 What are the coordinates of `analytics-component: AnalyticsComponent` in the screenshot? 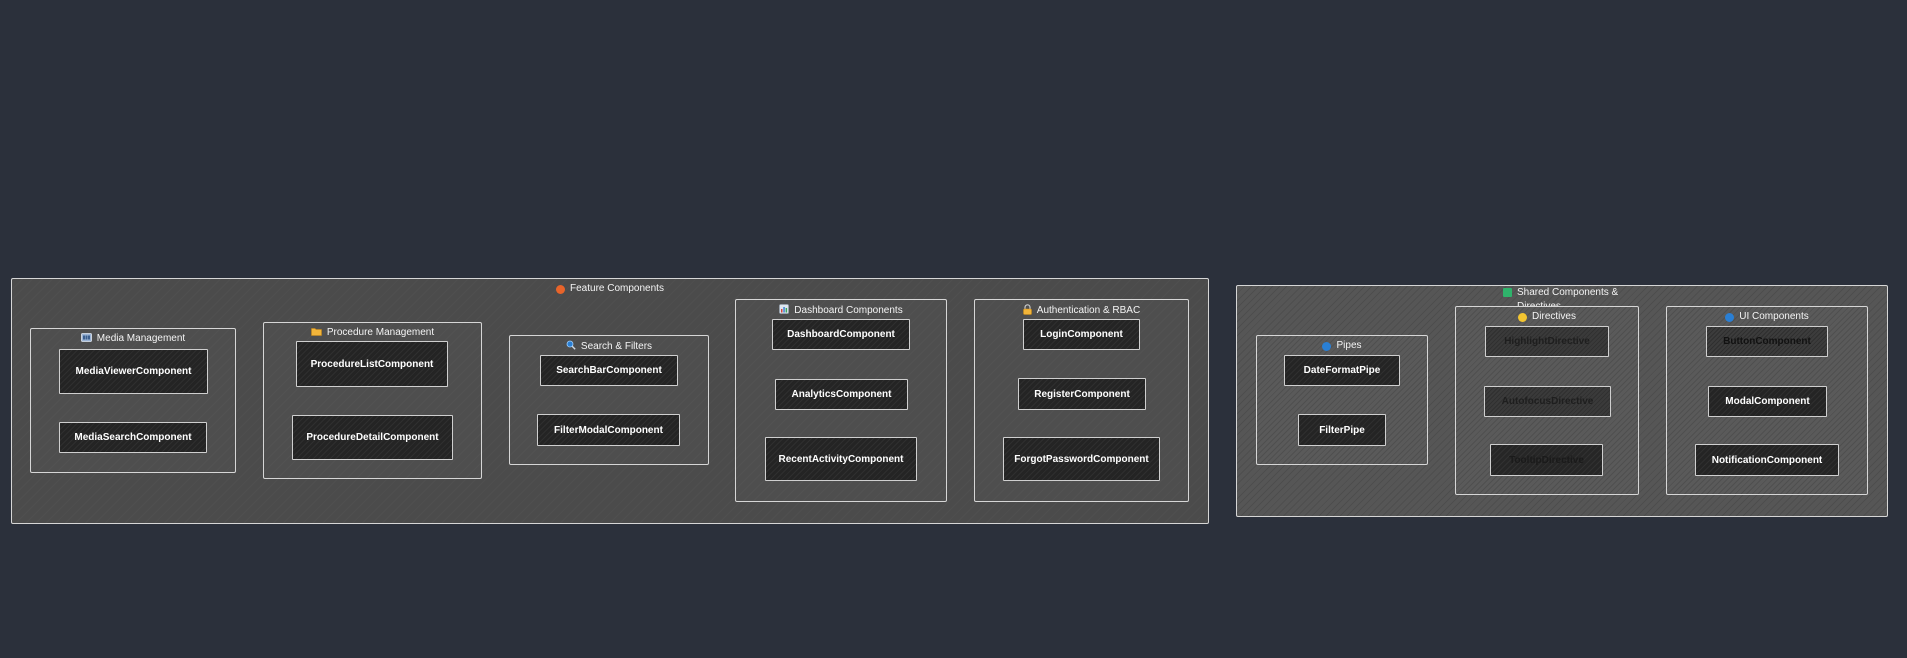 It's located at (841, 394).